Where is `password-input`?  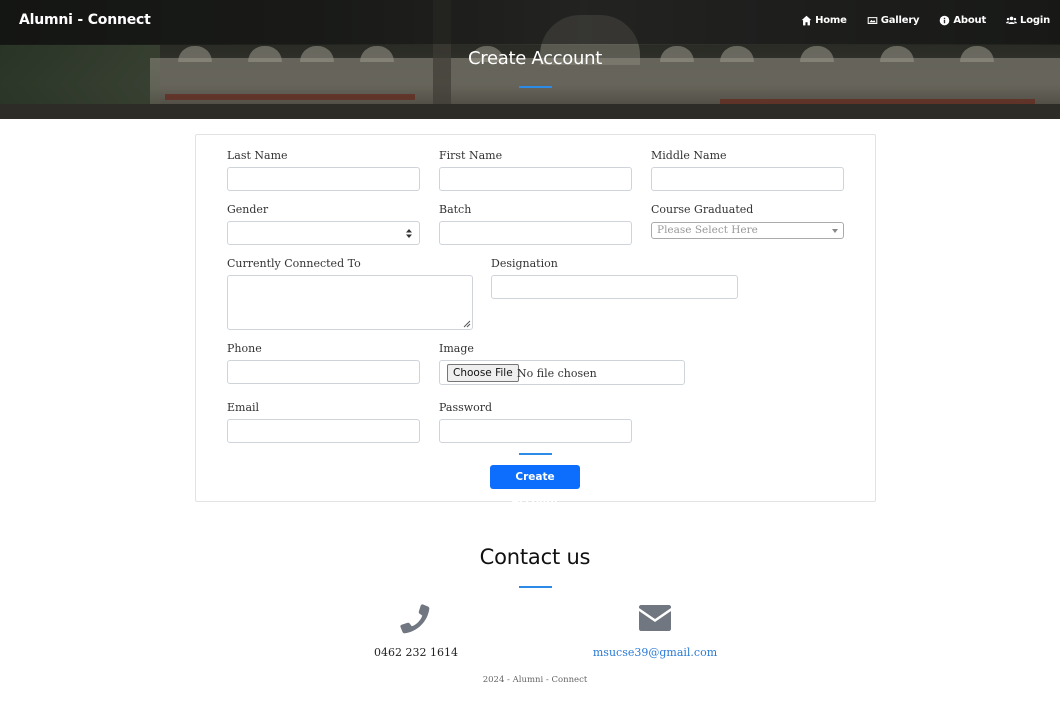 password-input is located at coordinates (535, 431).